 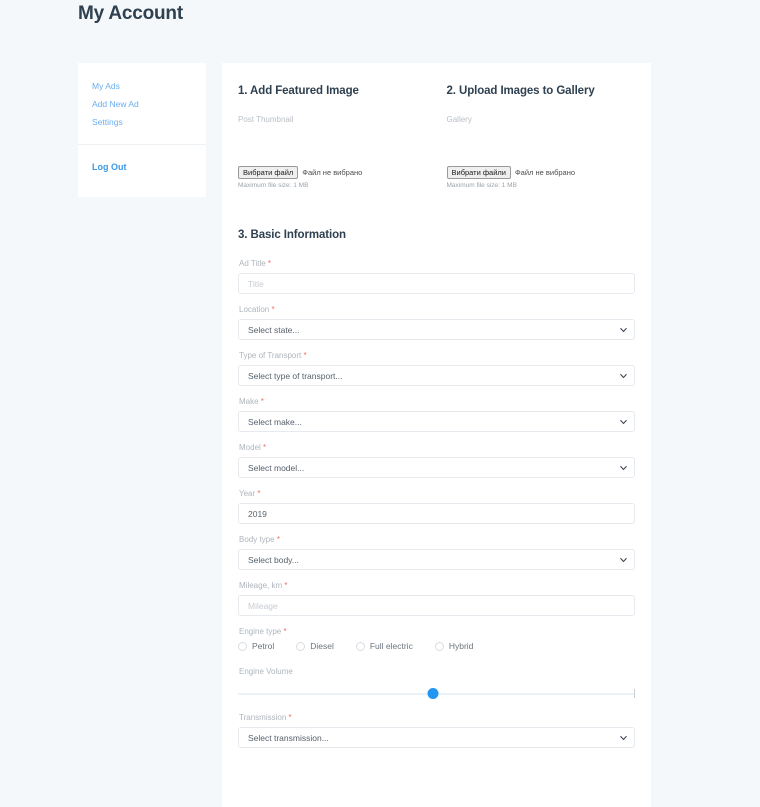 What do you see at coordinates (437, 539) in the screenshot?
I see `body-type-label: Body type *` at bounding box center [437, 539].